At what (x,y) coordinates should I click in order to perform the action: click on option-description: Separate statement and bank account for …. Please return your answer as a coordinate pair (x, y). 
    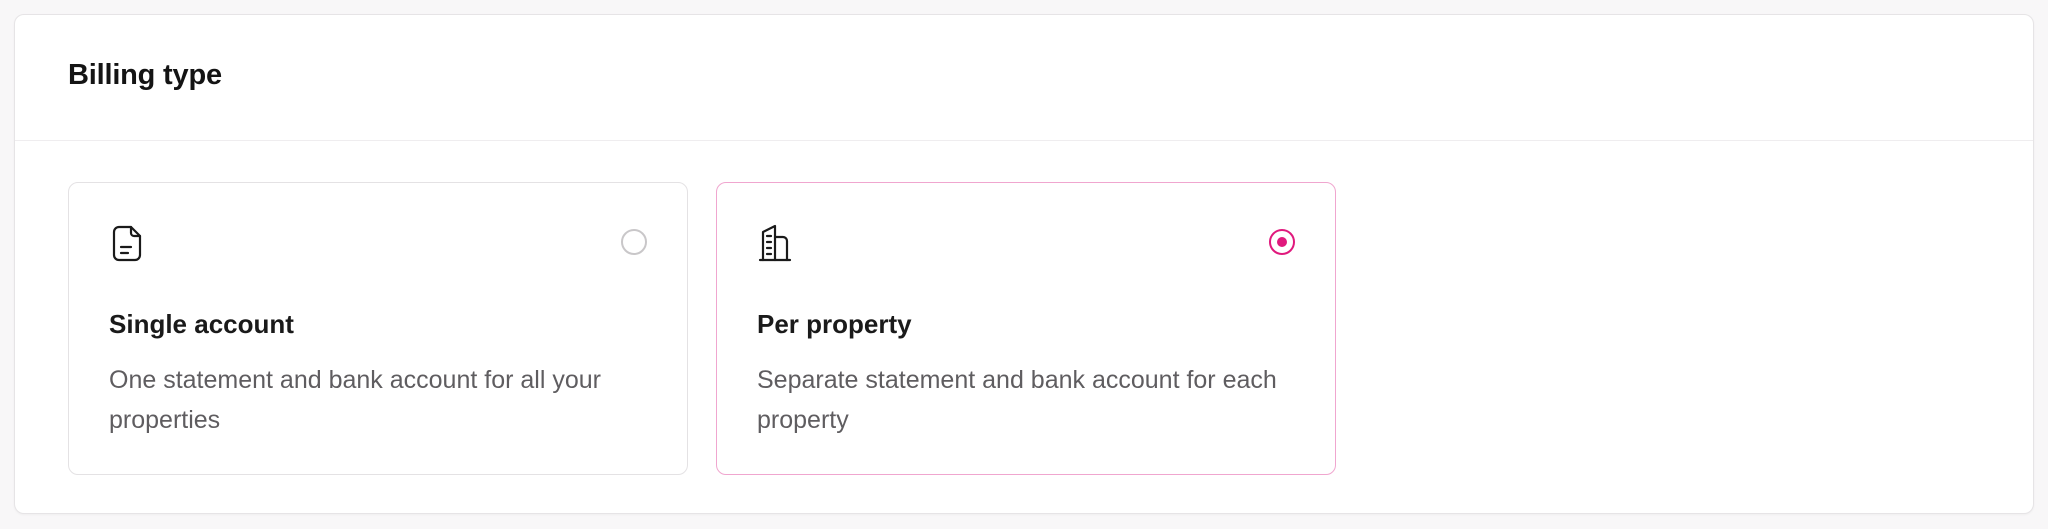
    Looking at the image, I should click on (1017, 400).